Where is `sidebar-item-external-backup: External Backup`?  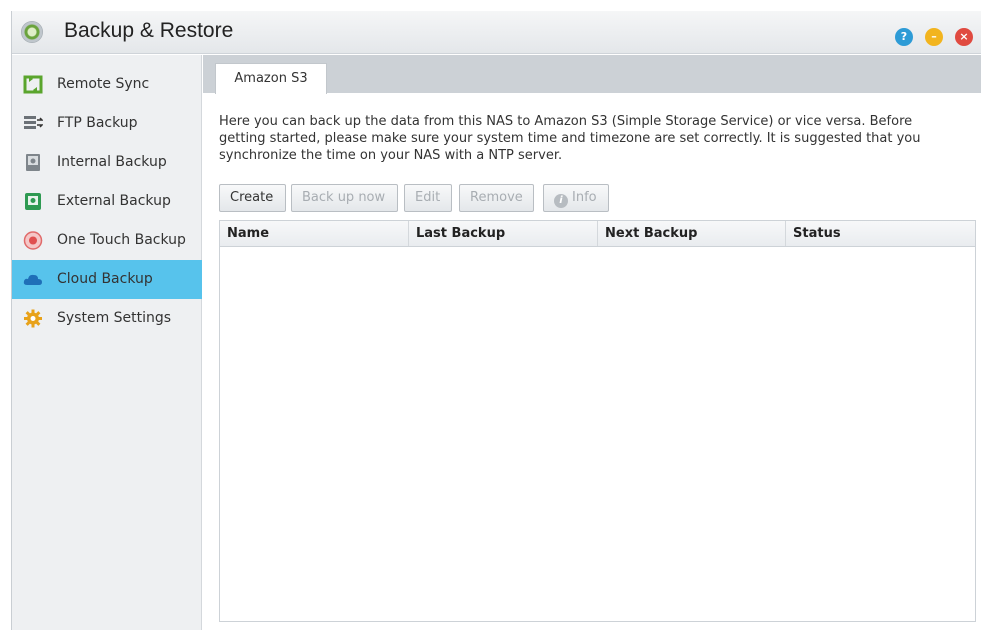 sidebar-item-external-backup: External Backup is located at coordinates (107, 201).